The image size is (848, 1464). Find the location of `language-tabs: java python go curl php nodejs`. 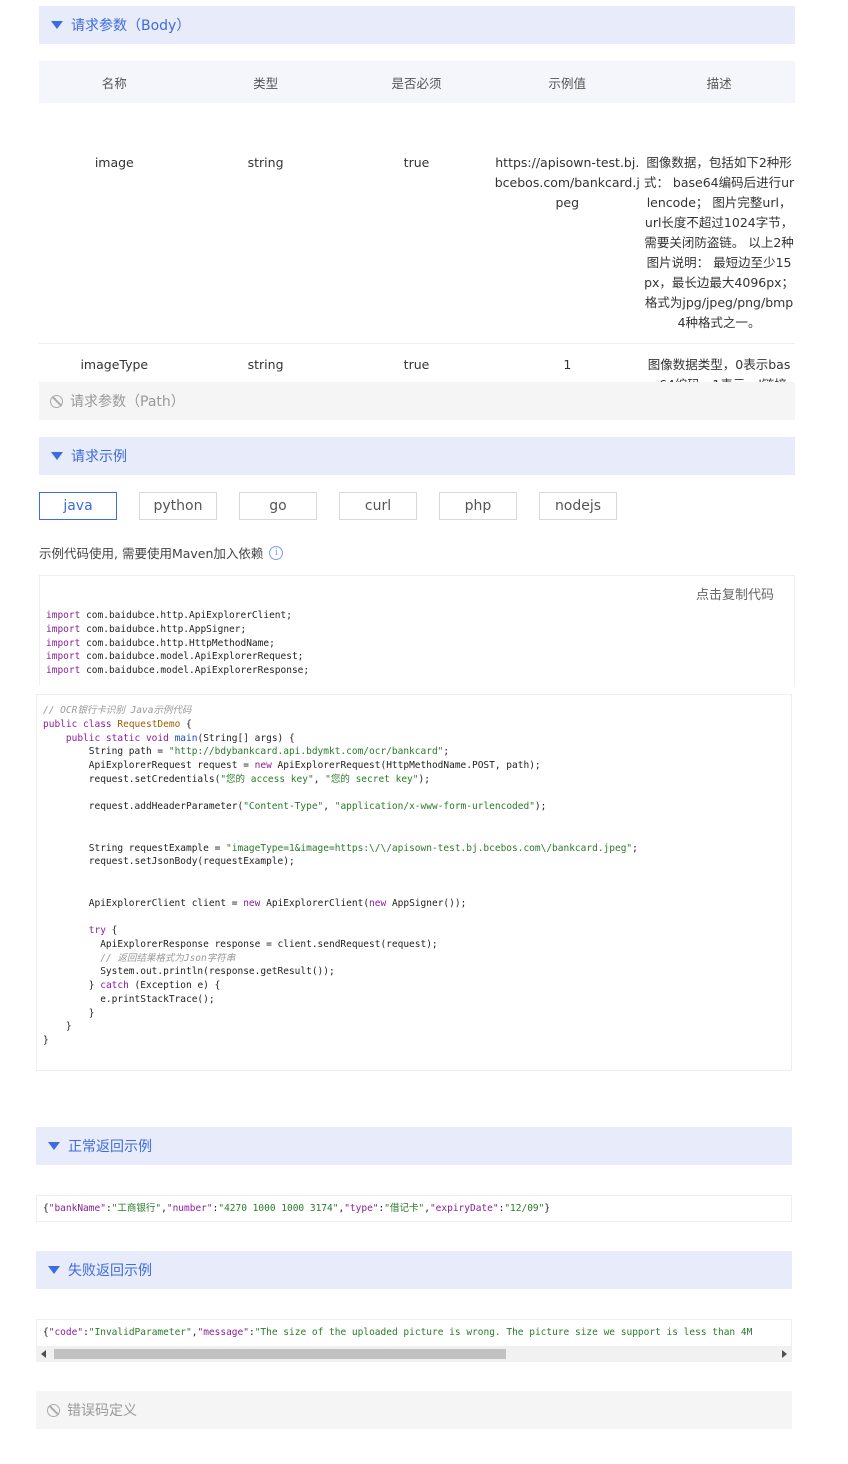

language-tabs: java python go curl php nodejs is located at coordinates (339, 506).